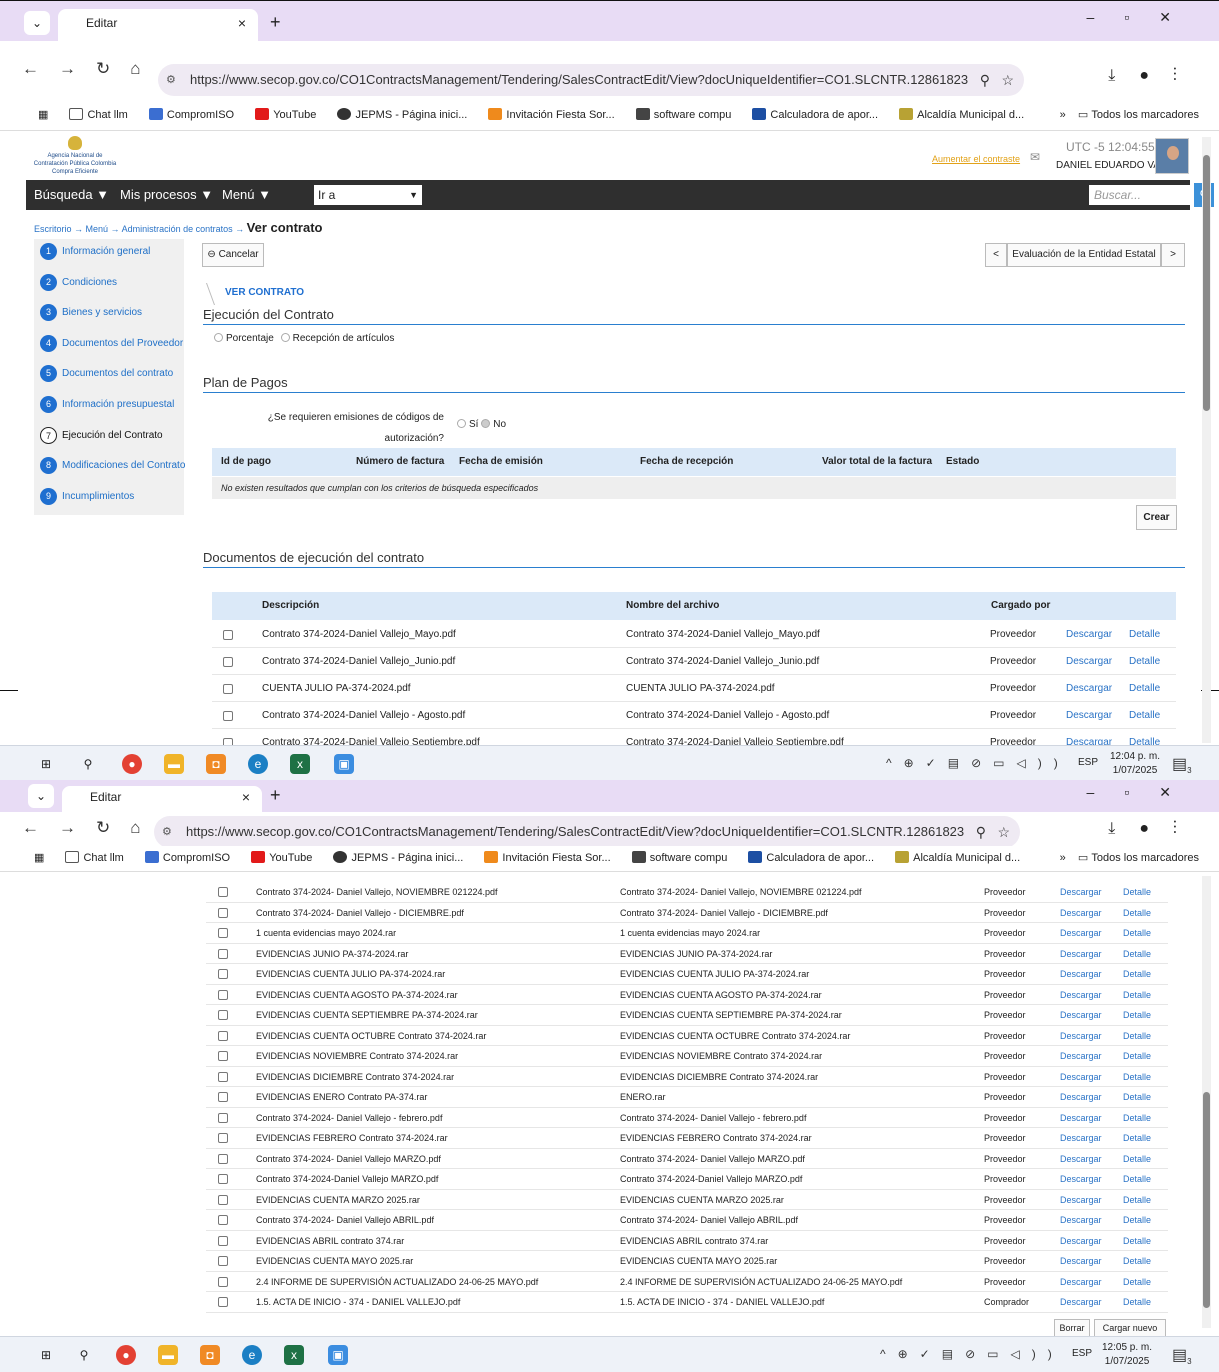  Describe the element at coordinates (46, 764) in the screenshot. I see `windows-start-icon: ⊞` at that location.